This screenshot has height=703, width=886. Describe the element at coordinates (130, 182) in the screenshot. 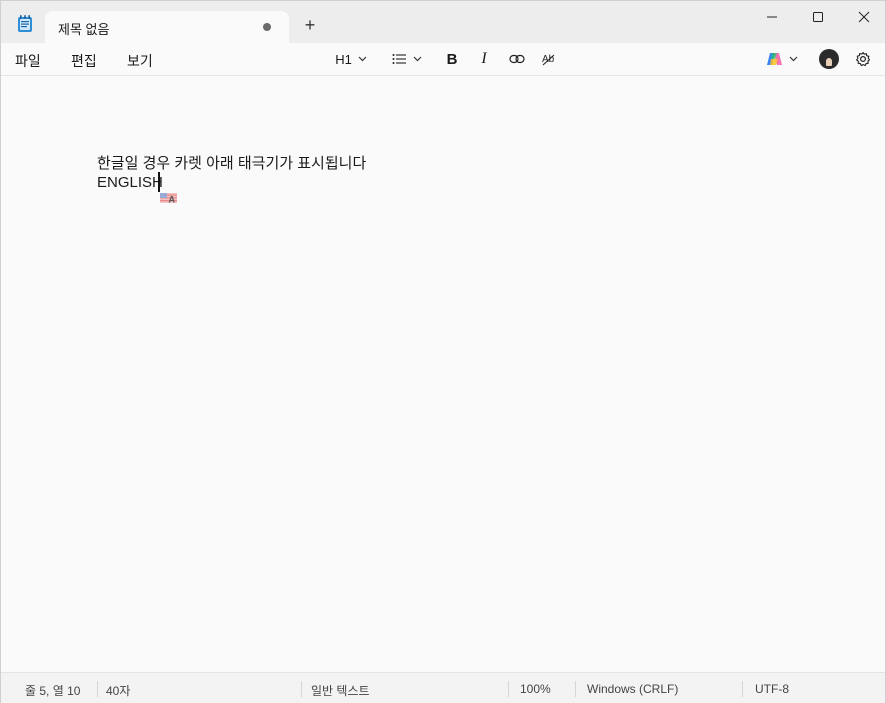

I see `editor-line: ENGLISH` at that location.